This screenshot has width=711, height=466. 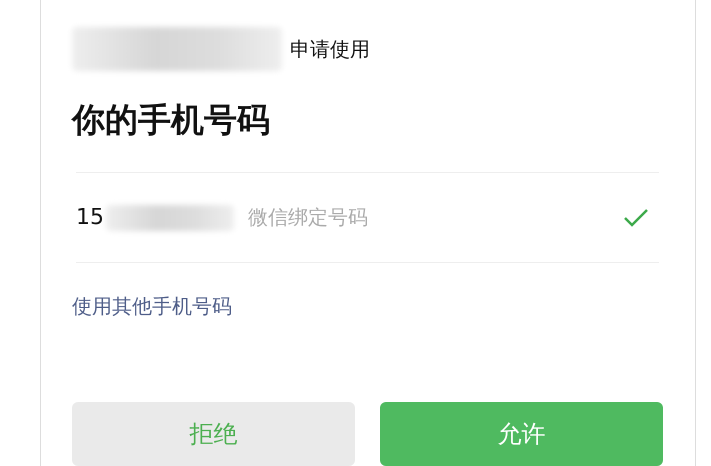 I want to click on phone-note: 微信绑定号码, so click(x=308, y=217).